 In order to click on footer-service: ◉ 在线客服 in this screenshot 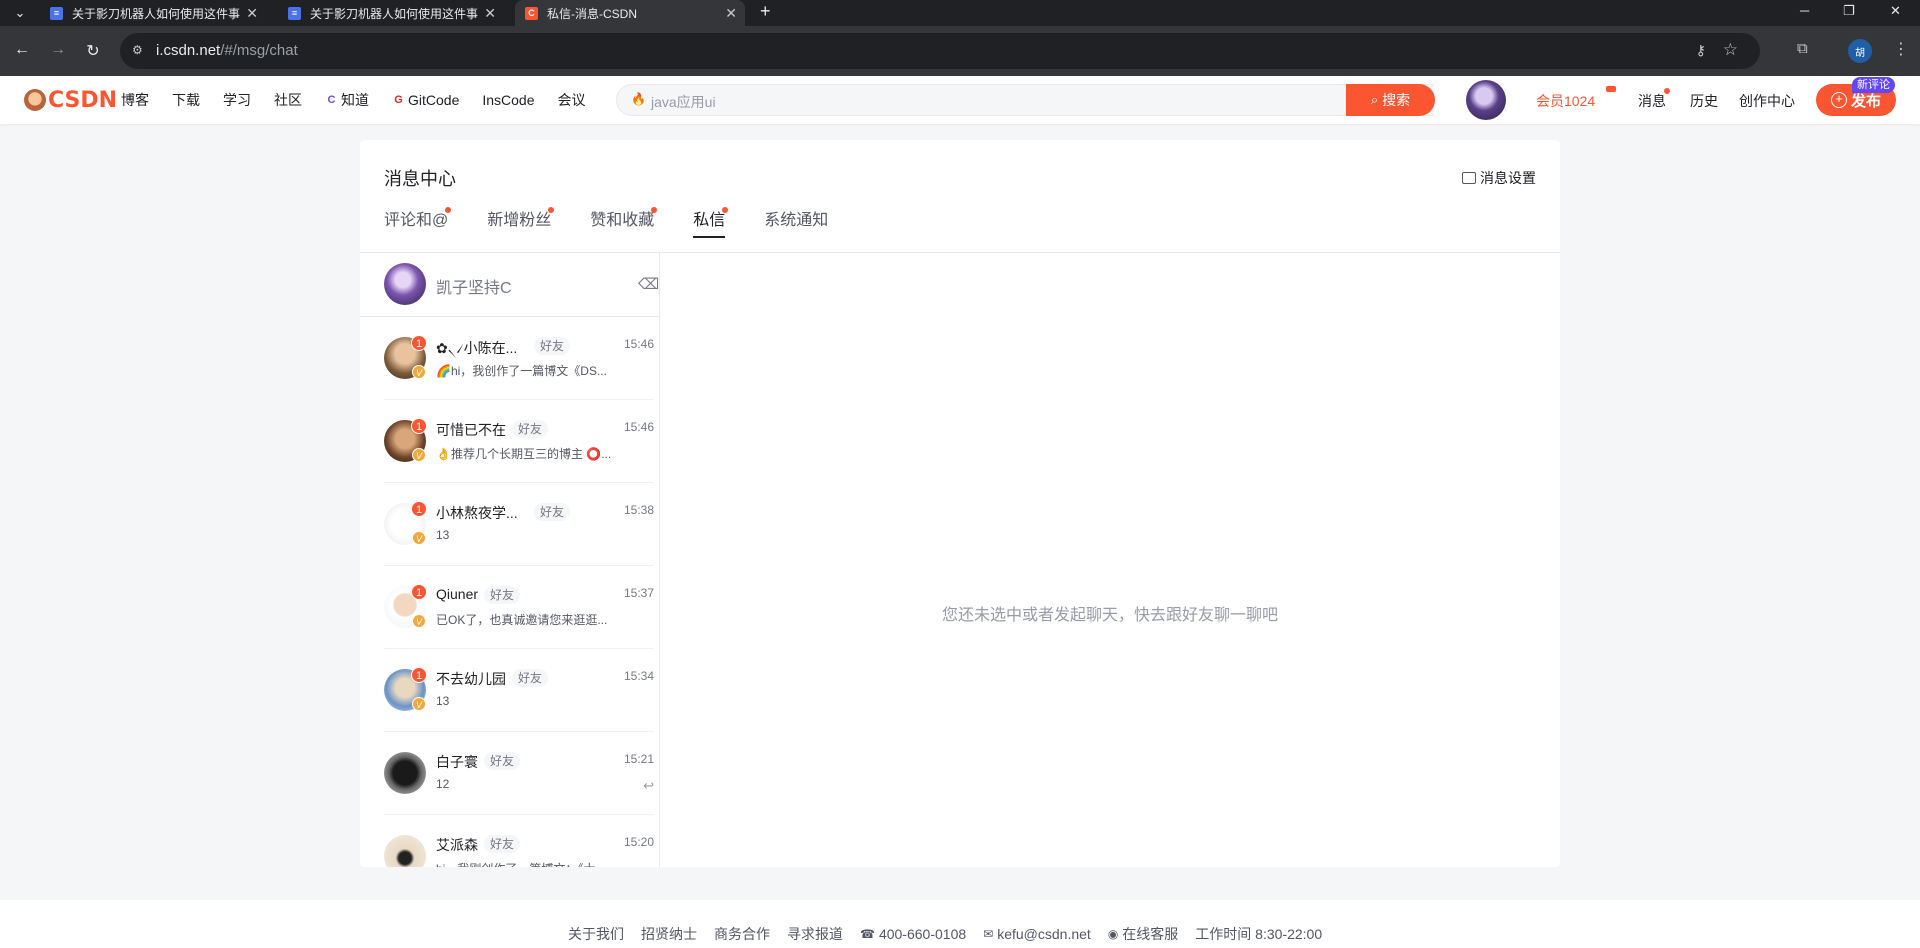, I will do `click(1143, 934)`.